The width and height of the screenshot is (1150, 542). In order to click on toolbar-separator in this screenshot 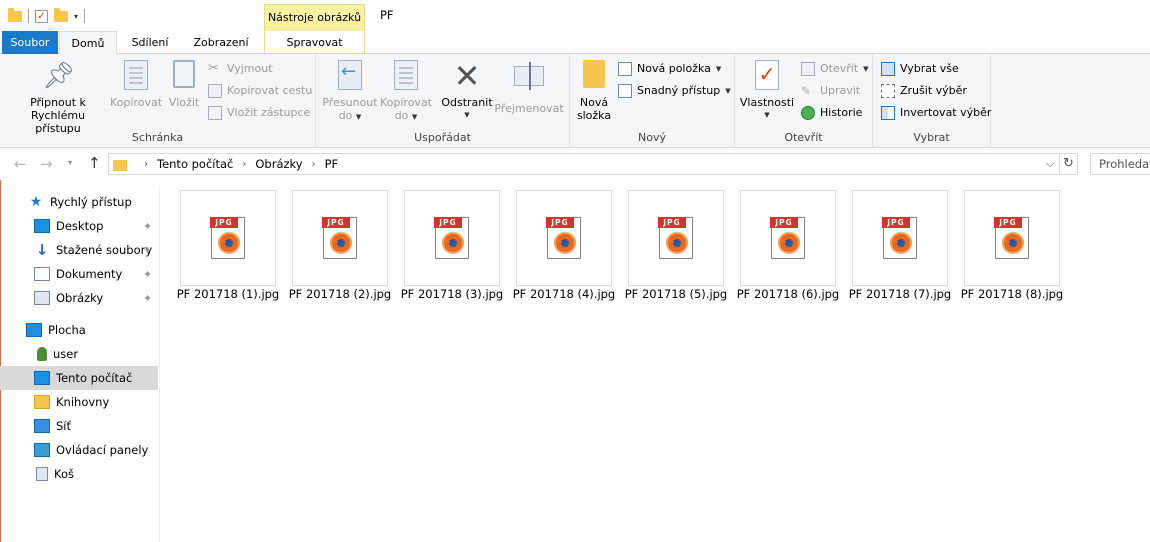, I will do `click(85, 16)`.